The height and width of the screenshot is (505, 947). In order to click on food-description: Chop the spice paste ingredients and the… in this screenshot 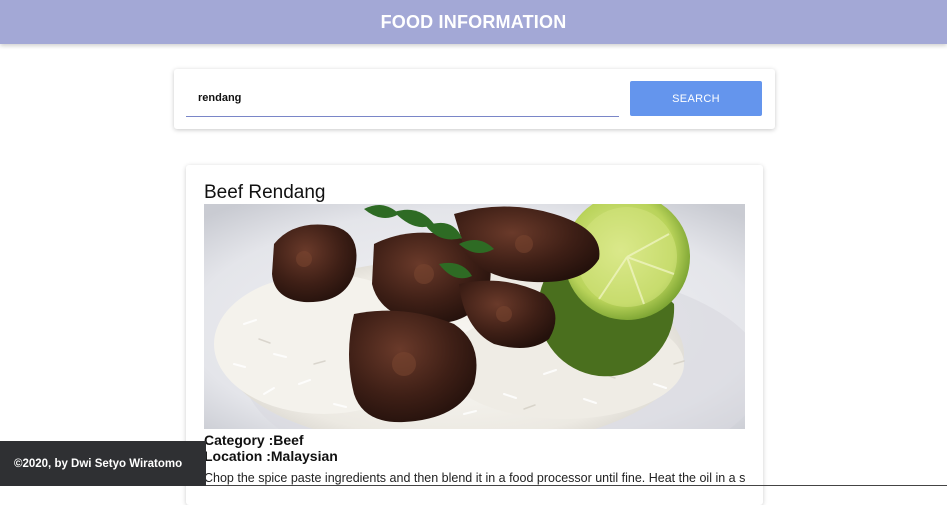, I will do `click(474, 478)`.